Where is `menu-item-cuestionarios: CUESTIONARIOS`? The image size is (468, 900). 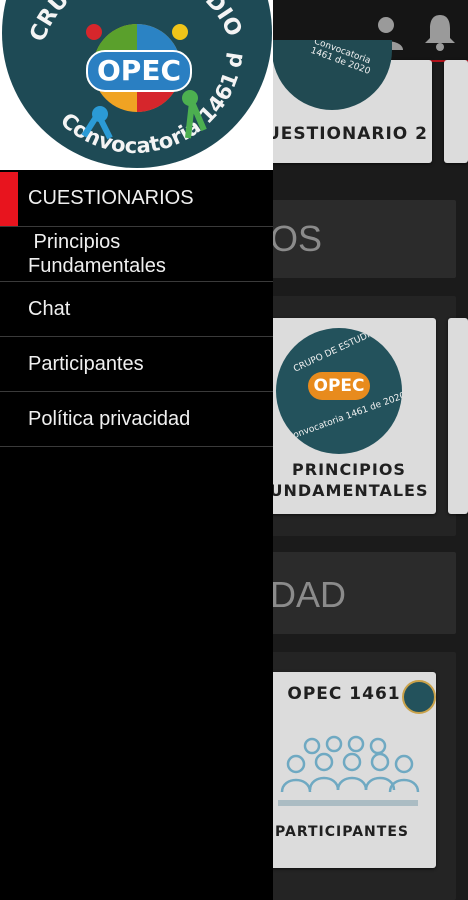 menu-item-cuestionarios: CUESTIONARIOS is located at coordinates (136, 199).